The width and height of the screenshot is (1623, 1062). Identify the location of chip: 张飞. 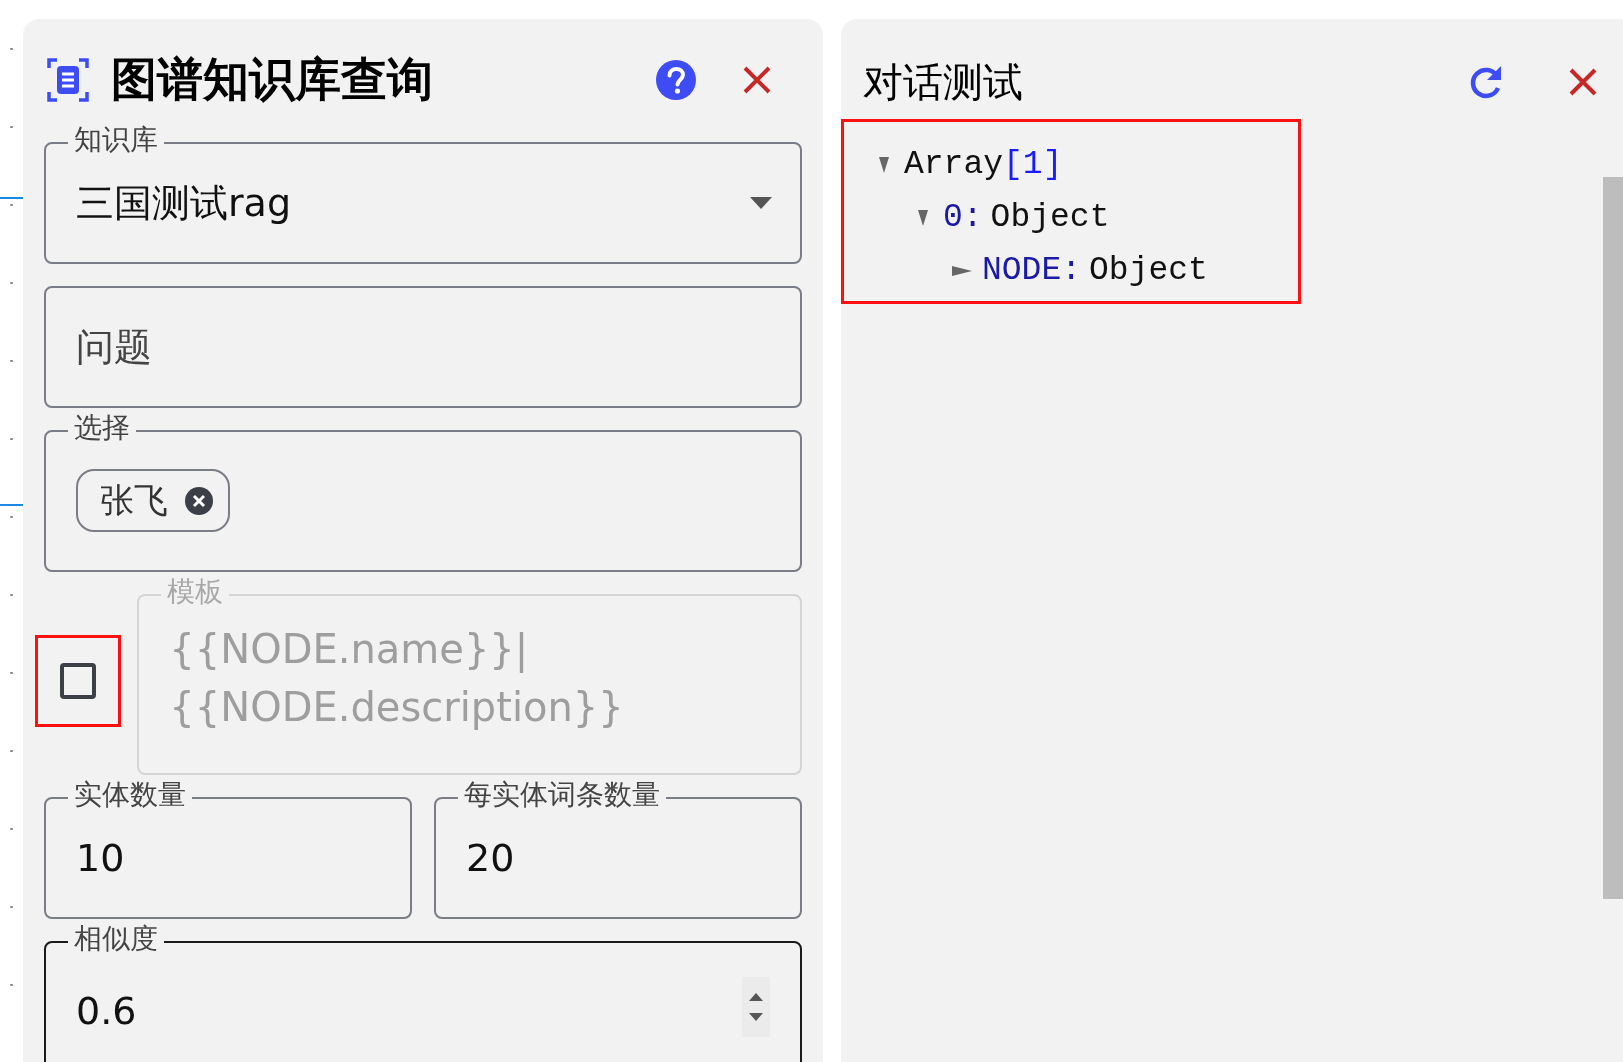
(153, 500).